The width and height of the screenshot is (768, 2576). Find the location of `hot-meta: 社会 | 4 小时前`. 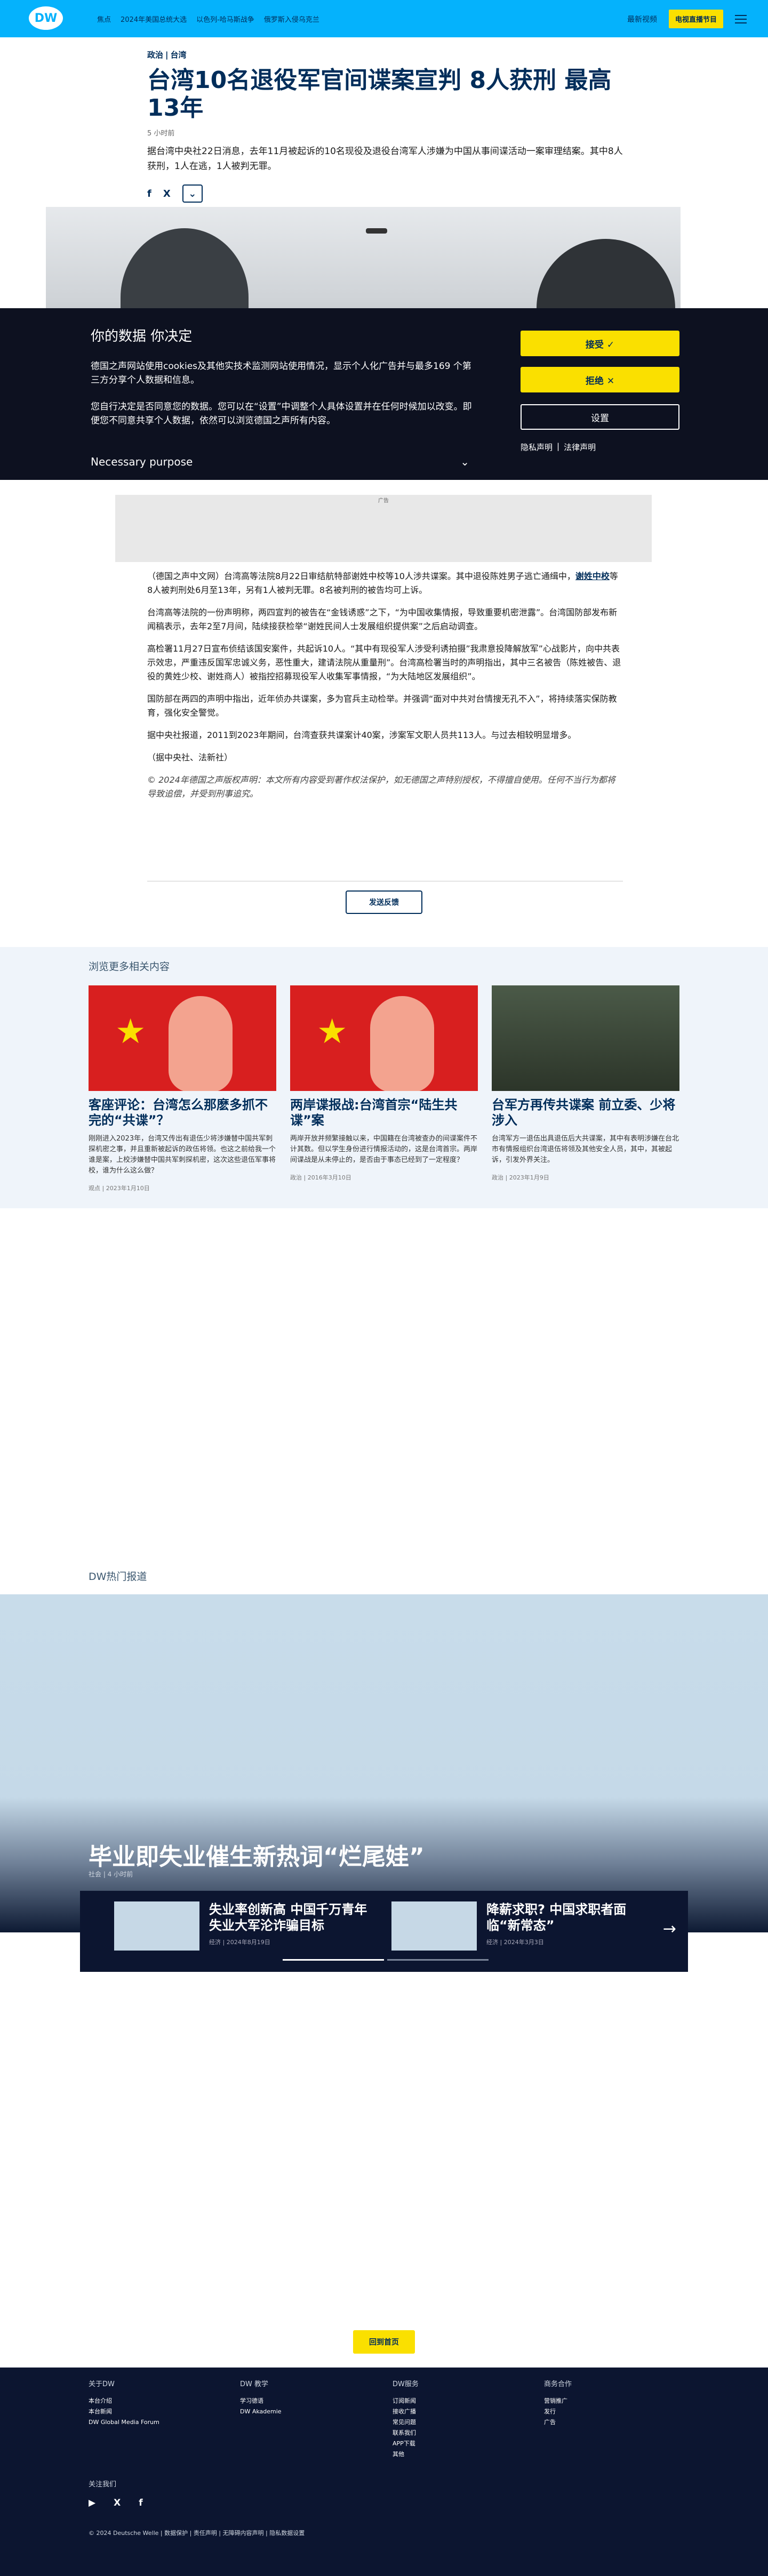

hot-meta: 社会 | 4 小时前 is located at coordinates (111, 1875).